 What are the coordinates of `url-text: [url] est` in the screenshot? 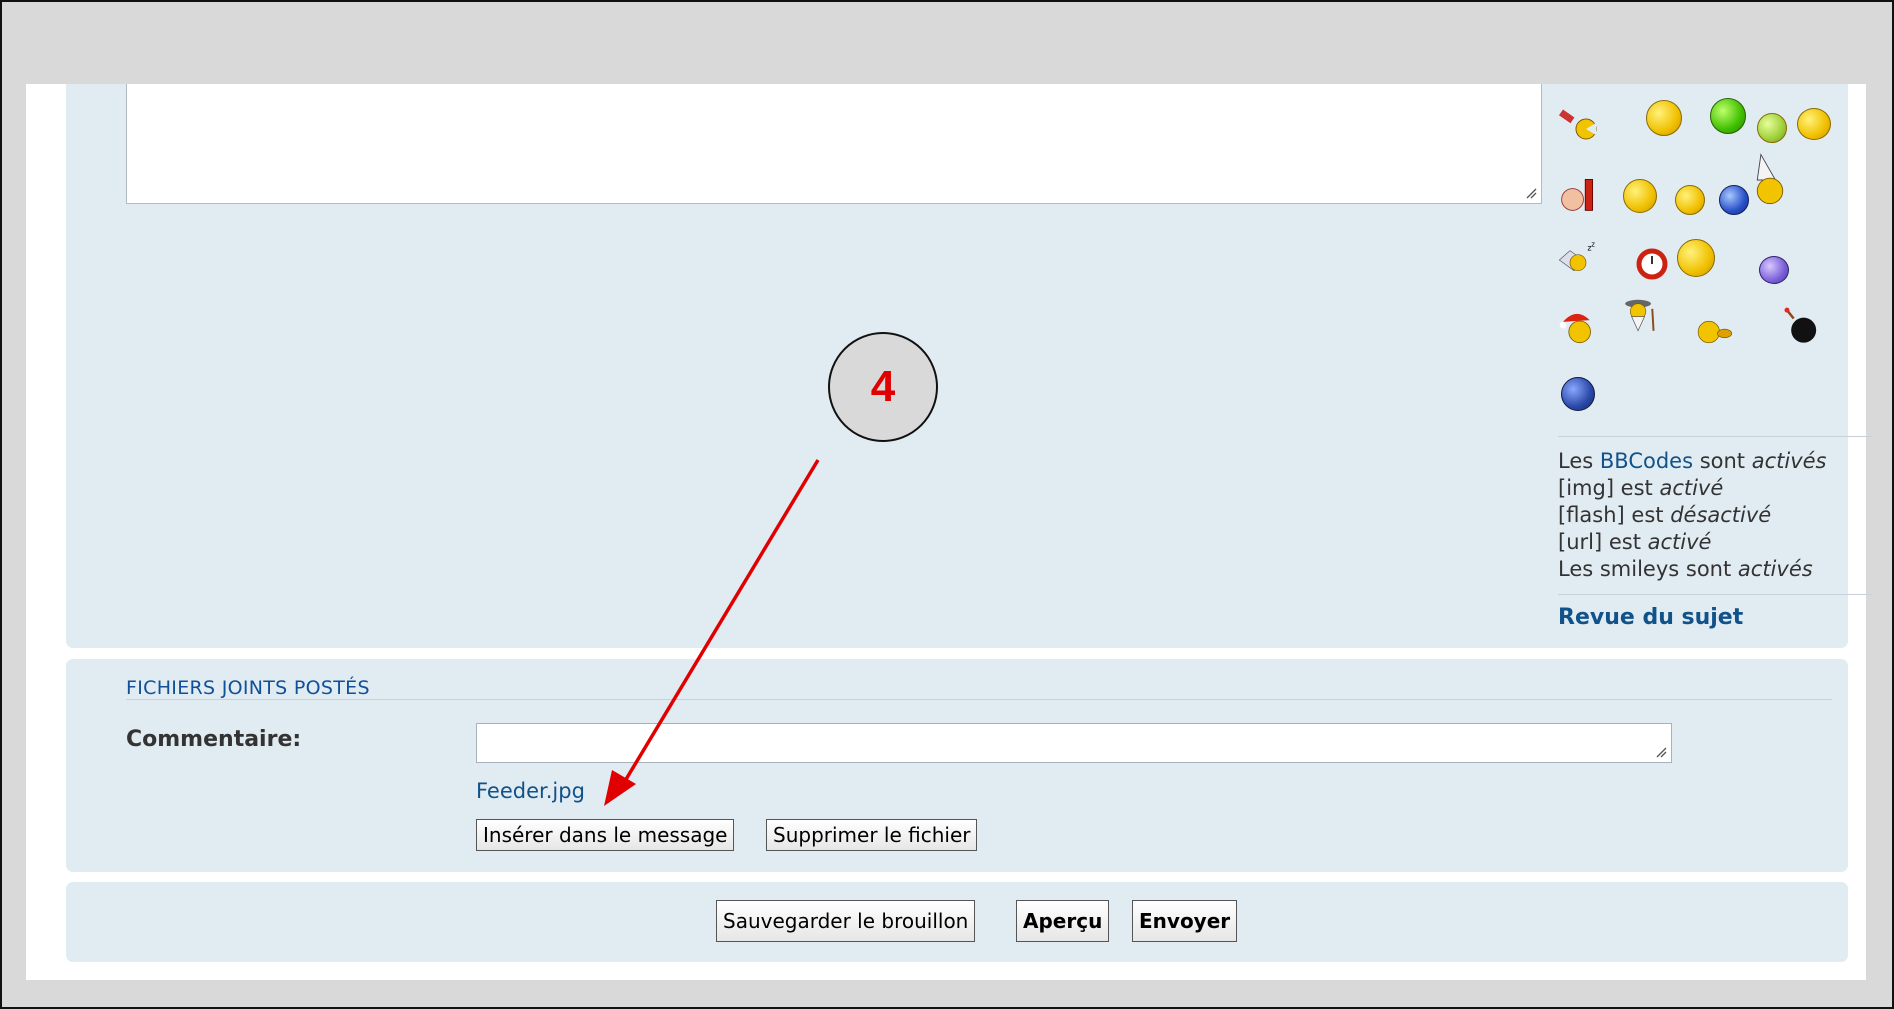 It's located at (1603, 542).